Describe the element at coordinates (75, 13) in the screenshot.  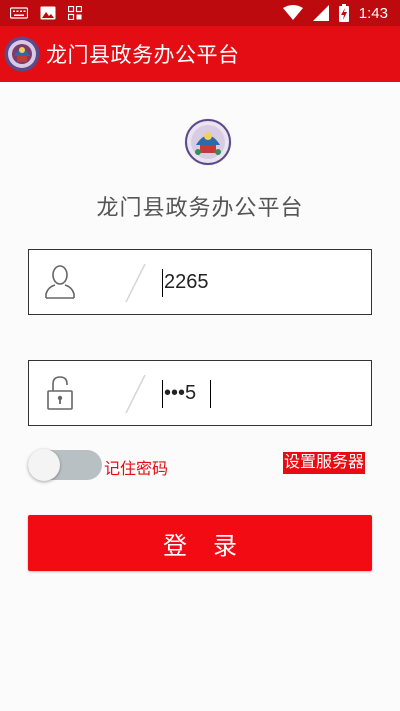
I see `grid-icon` at that location.